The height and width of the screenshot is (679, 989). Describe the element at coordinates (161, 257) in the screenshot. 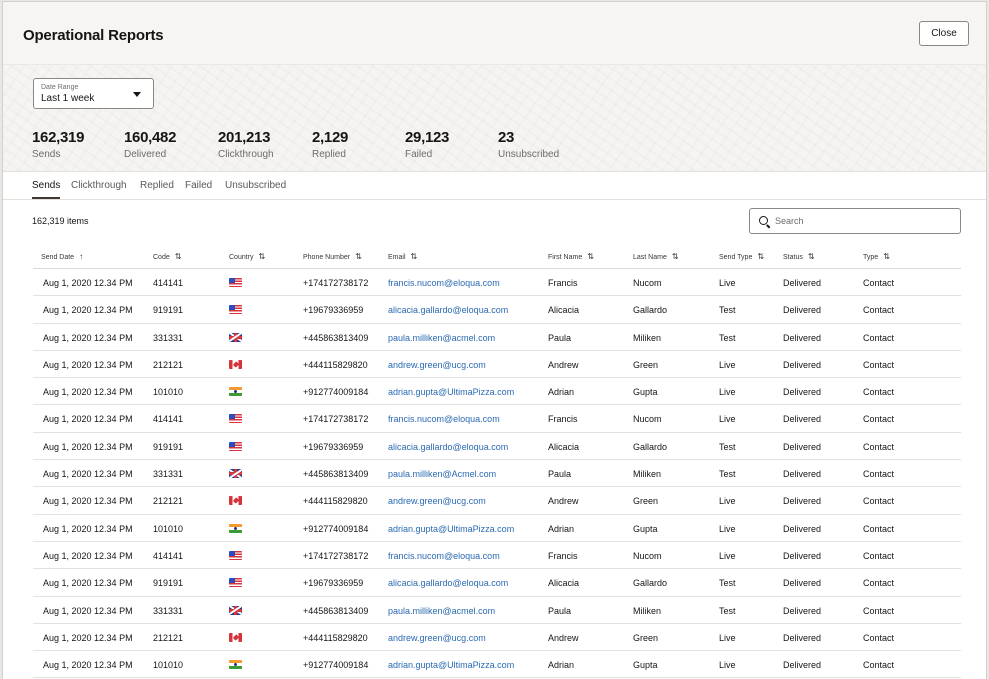

I see `column-header-label: Code` at that location.